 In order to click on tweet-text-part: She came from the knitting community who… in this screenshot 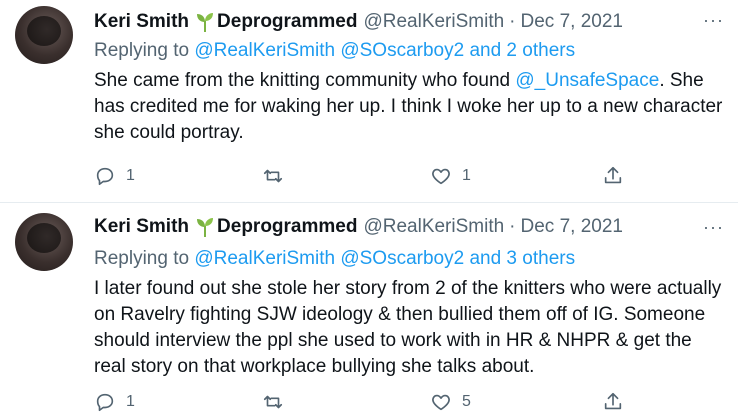, I will do `click(305, 80)`.